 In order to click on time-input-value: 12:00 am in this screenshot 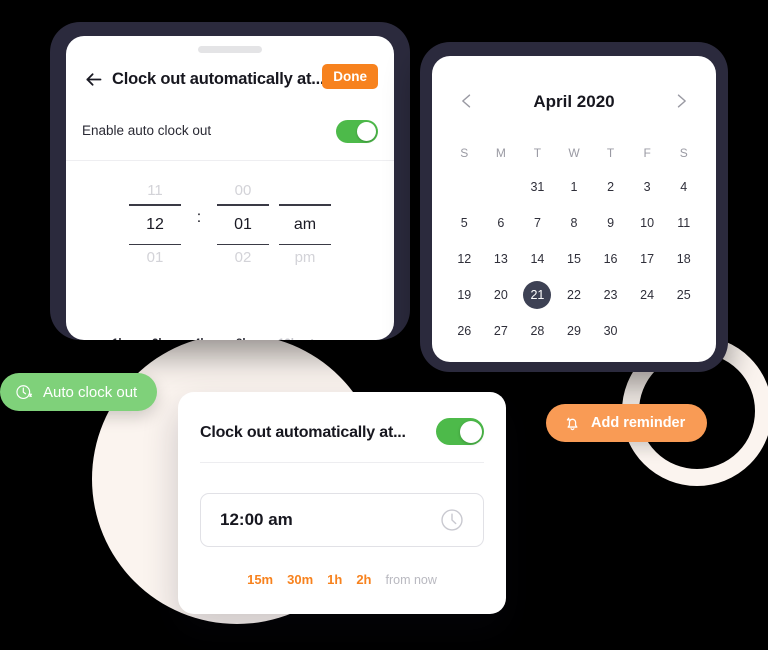, I will do `click(256, 519)`.